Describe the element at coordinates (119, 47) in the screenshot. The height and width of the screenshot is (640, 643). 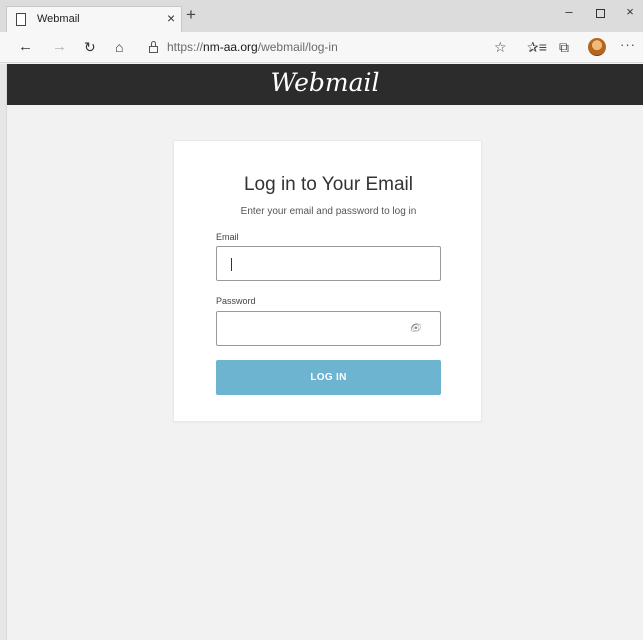
I see `home-button: ⌂` at that location.